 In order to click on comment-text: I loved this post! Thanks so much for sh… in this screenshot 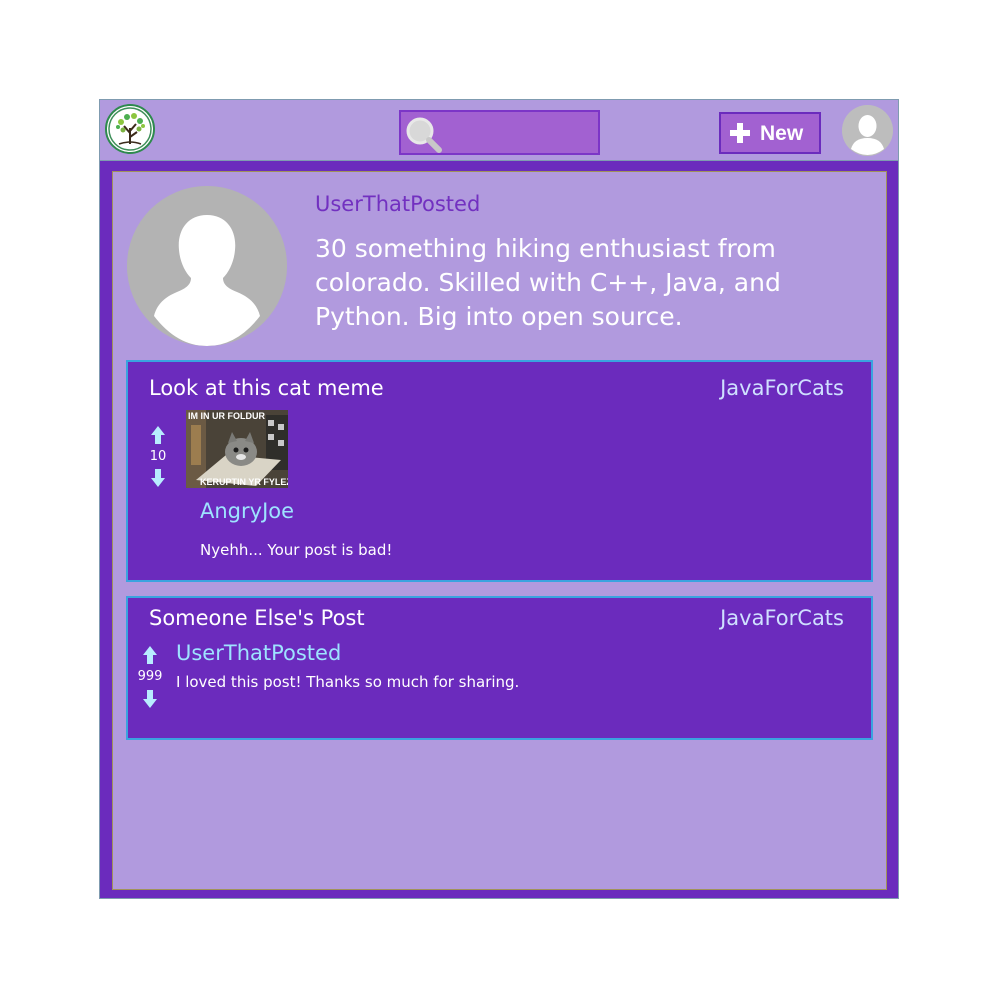, I will do `click(348, 682)`.